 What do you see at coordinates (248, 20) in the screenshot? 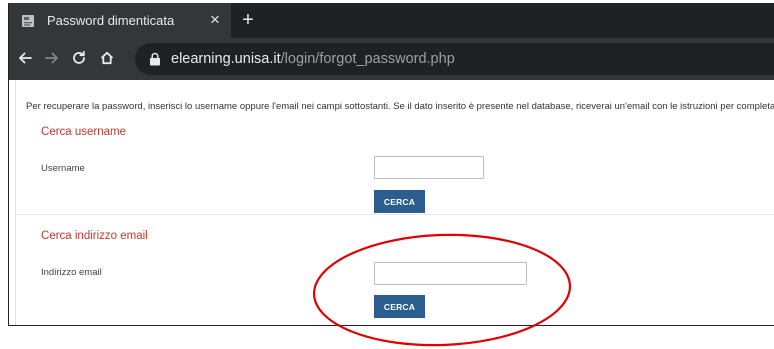
I see `new-tab-icon: +` at bounding box center [248, 20].